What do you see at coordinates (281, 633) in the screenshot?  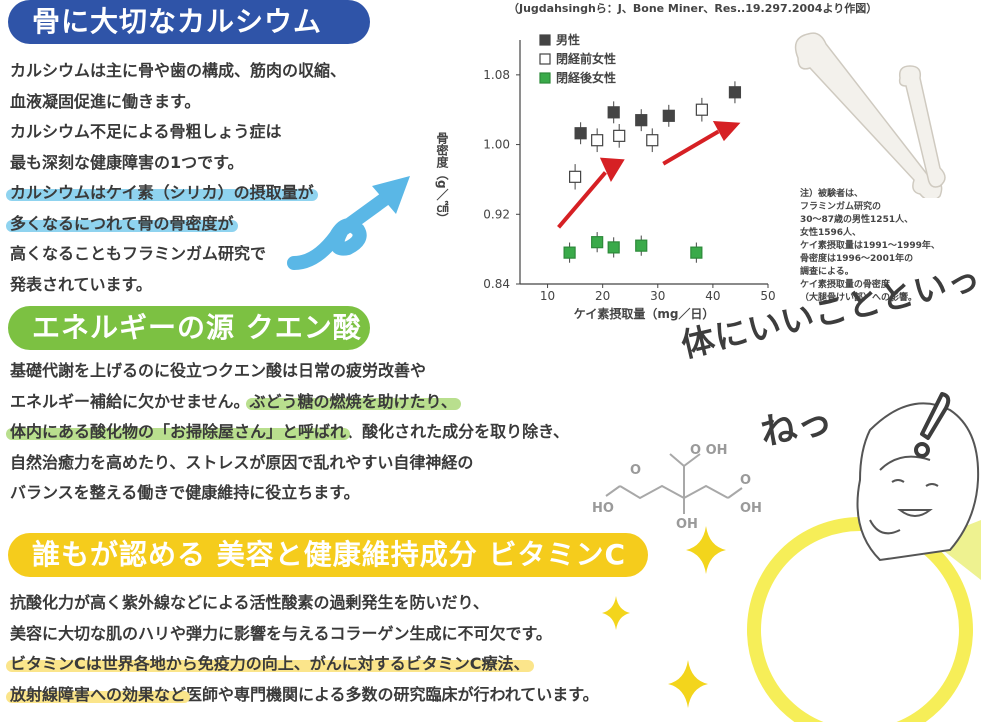 I see `line-text: 美容に大切な肌のハリや弾力に影響を与えるコラーゲン生成に不可欠です。` at bounding box center [281, 633].